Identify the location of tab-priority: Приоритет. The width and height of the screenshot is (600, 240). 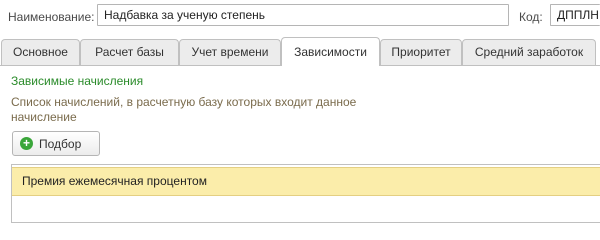
(421, 52).